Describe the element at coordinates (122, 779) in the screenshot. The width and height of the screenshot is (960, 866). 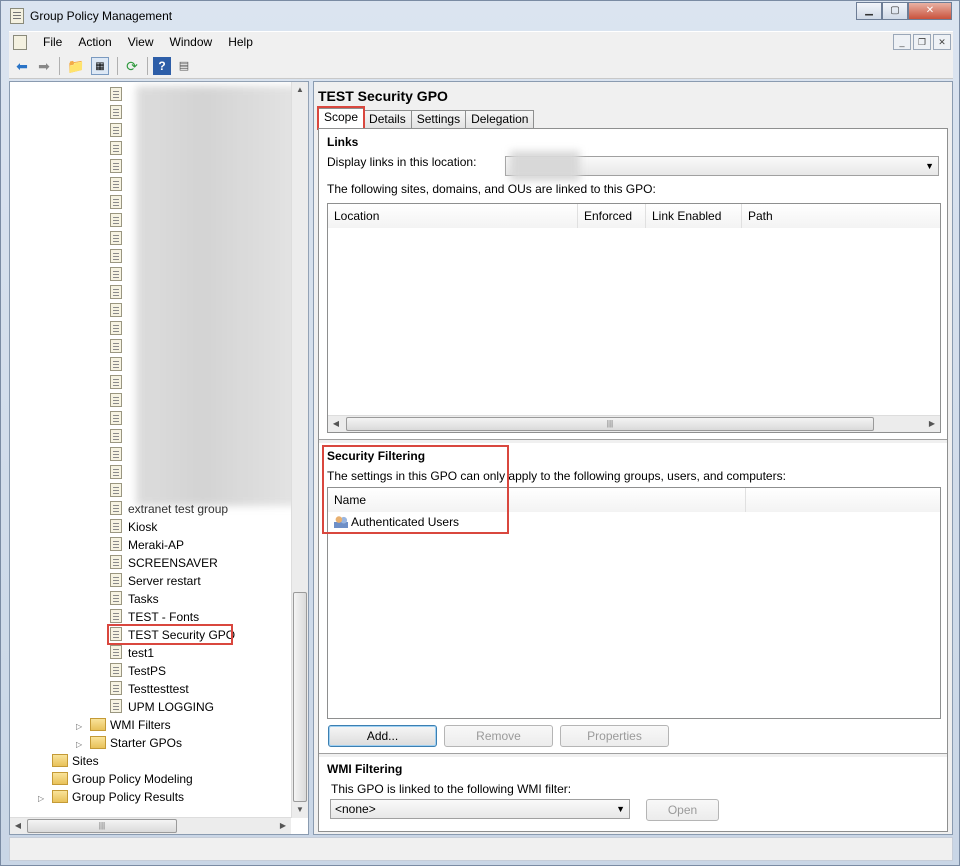
I see `tree-item-gp-modeling: Group Policy Modeling` at that location.